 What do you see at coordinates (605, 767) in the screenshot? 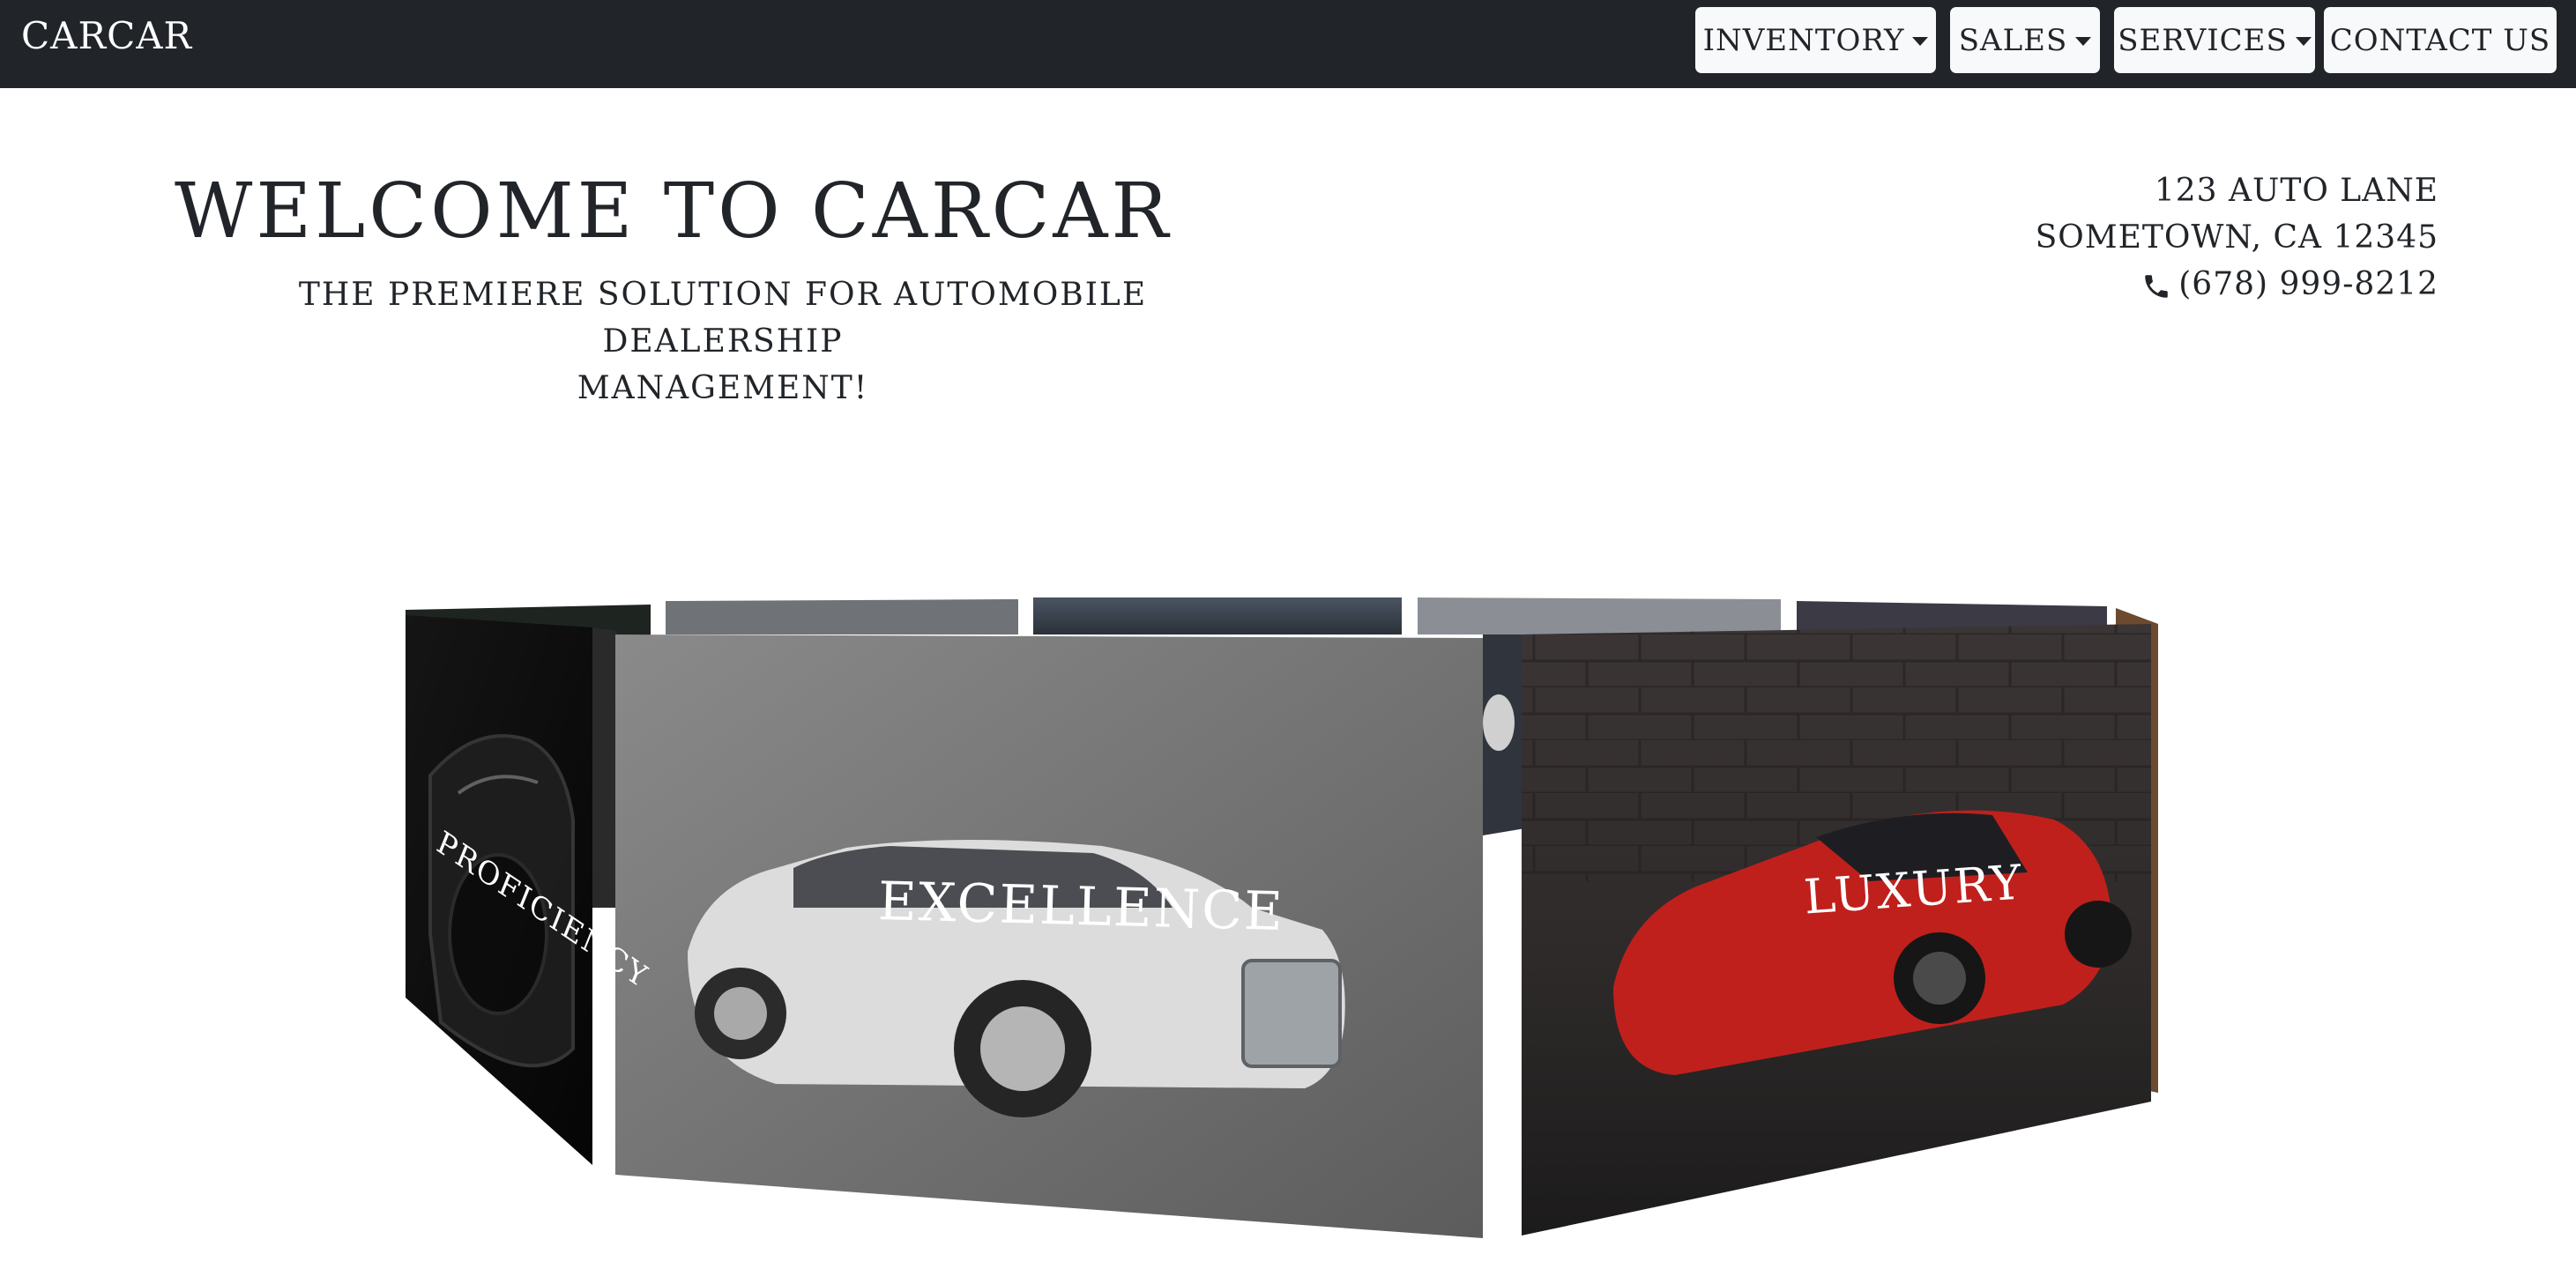
I see `carousel-side-strip` at bounding box center [605, 767].